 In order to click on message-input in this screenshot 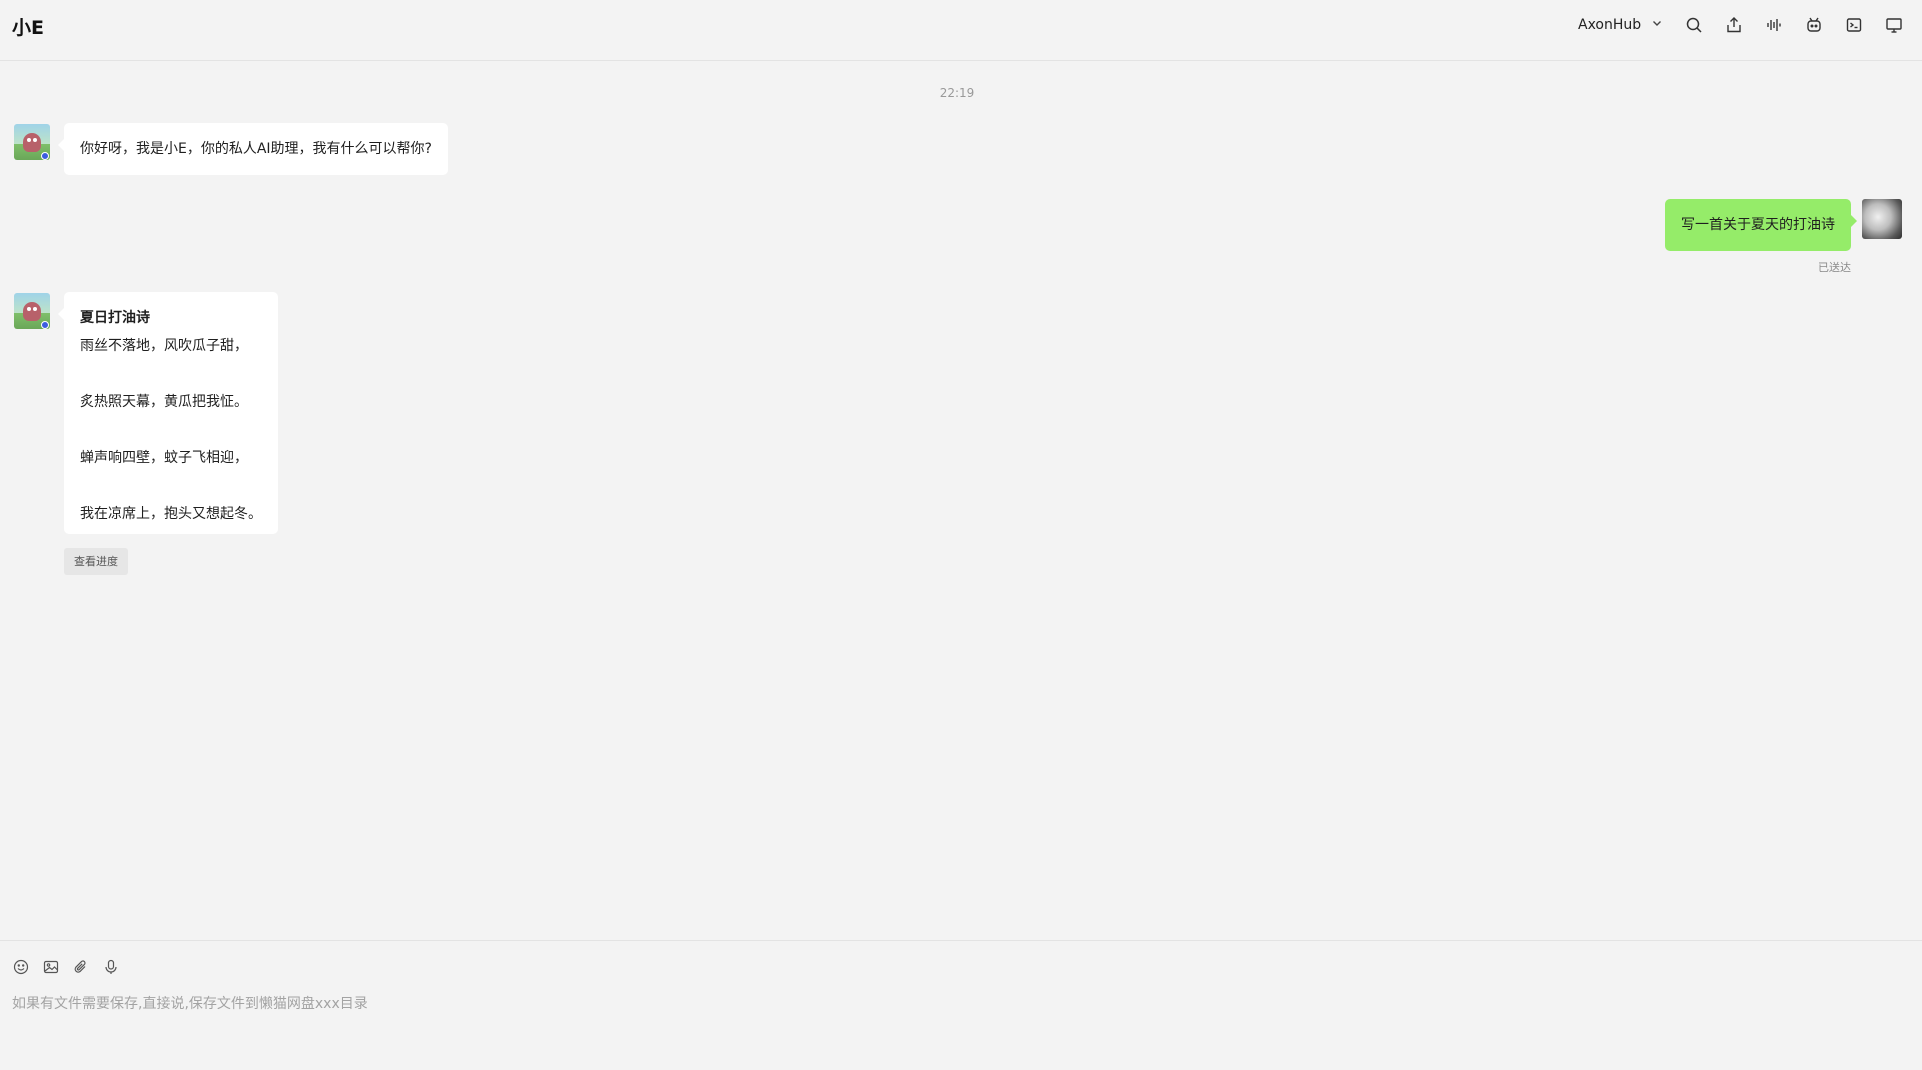, I will do `click(957, 1023)`.